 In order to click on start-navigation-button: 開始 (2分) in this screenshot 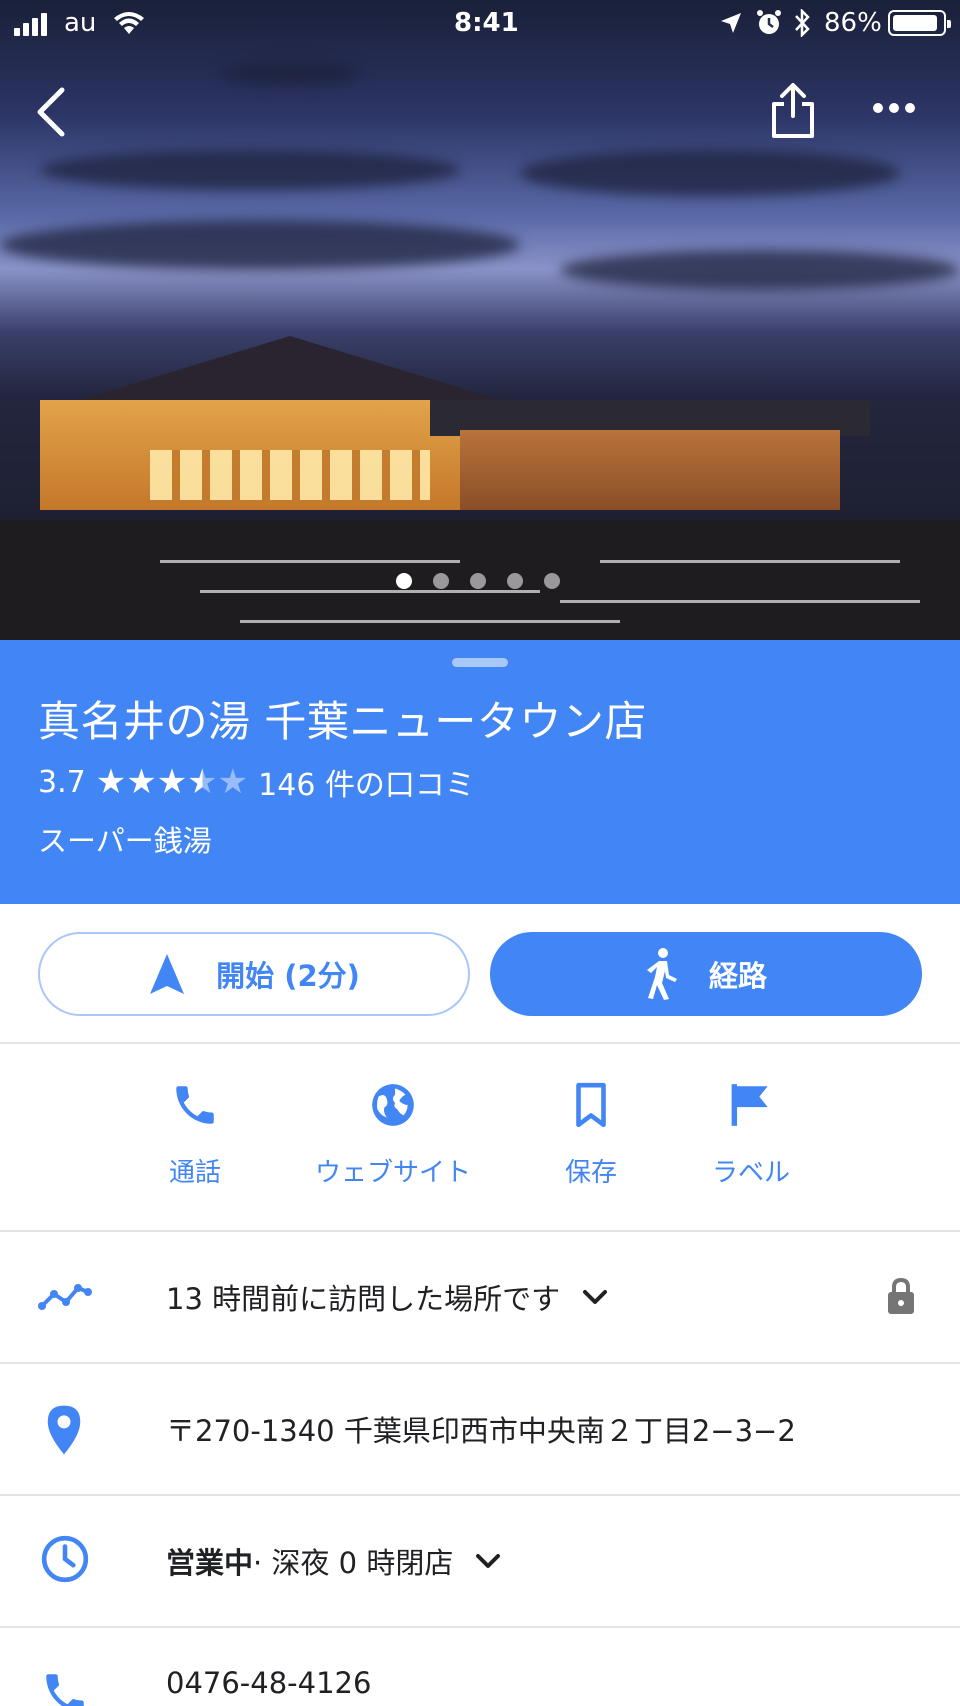, I will do `click(254, 974)`.